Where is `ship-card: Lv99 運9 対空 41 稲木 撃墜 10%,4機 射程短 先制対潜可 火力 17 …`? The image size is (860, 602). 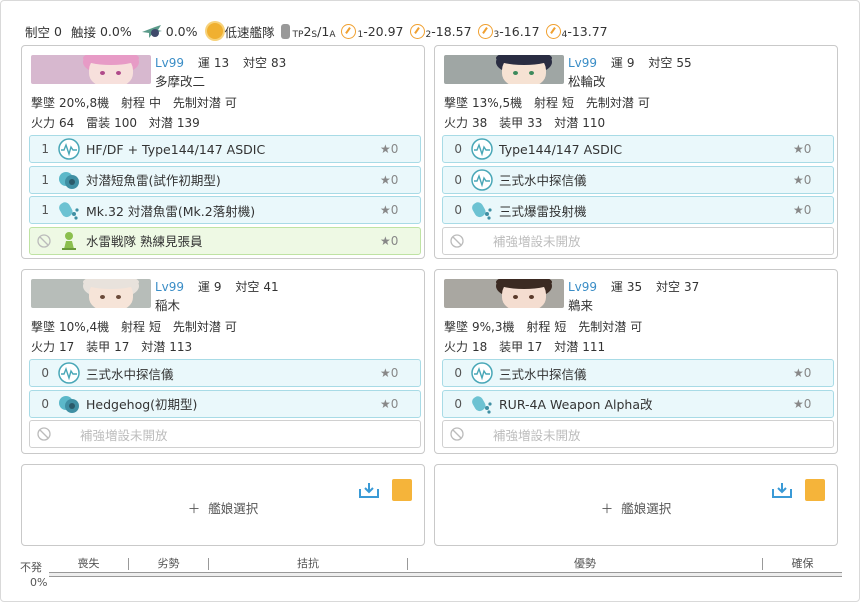
ship-card: Lv99 運9 対空 41 稲木 撃墜 10%,4機 射程短 先制対潜可 火力 17 … is located at coordinates (223, 361).